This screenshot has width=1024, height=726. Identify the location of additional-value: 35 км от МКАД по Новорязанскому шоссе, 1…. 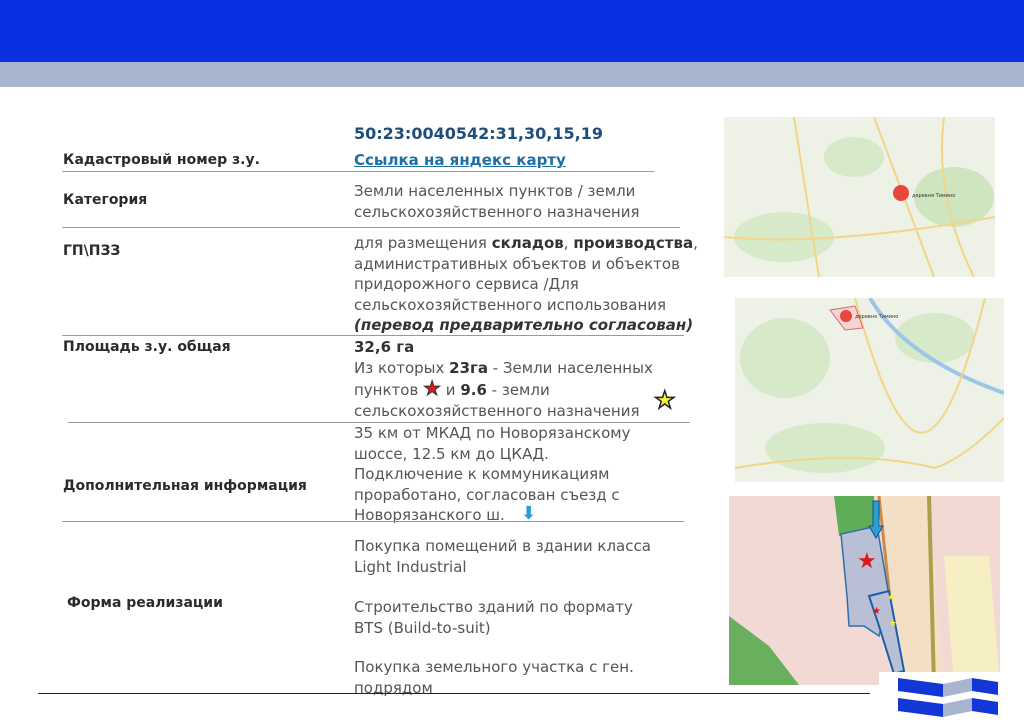
(492, 474).